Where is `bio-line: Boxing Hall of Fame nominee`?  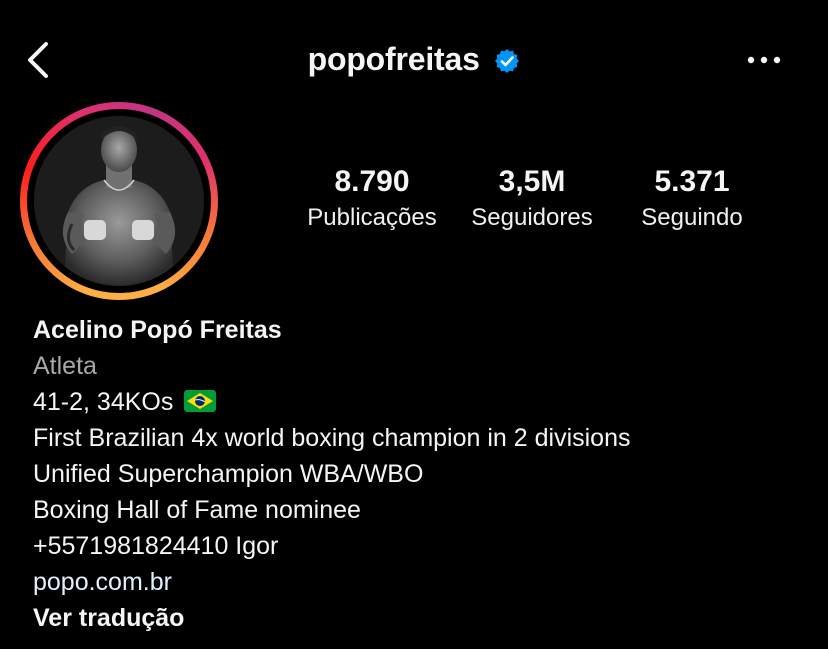 bio-line: Boxing Hall of Fame nominee is located at coordinates (197, 510).